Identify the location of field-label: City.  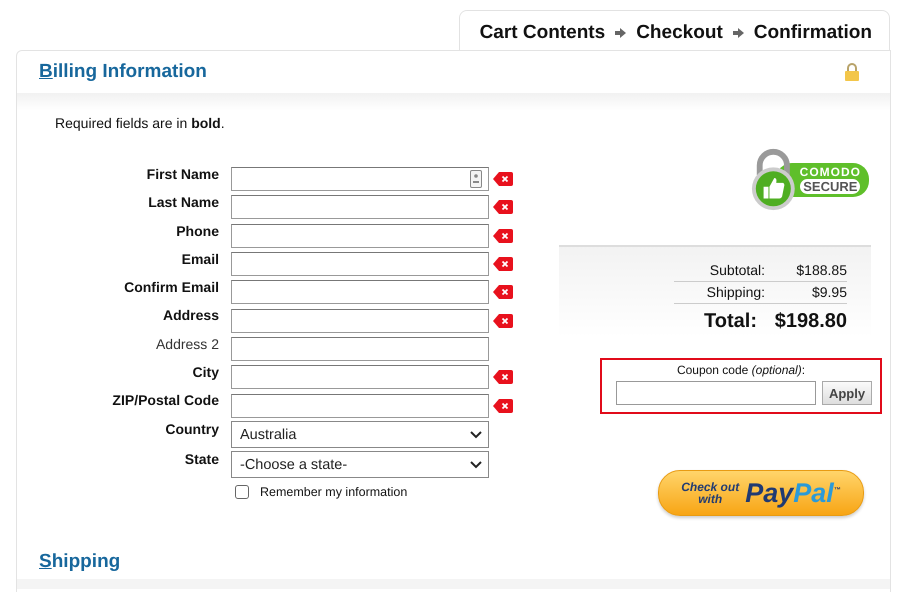
(205, 371).